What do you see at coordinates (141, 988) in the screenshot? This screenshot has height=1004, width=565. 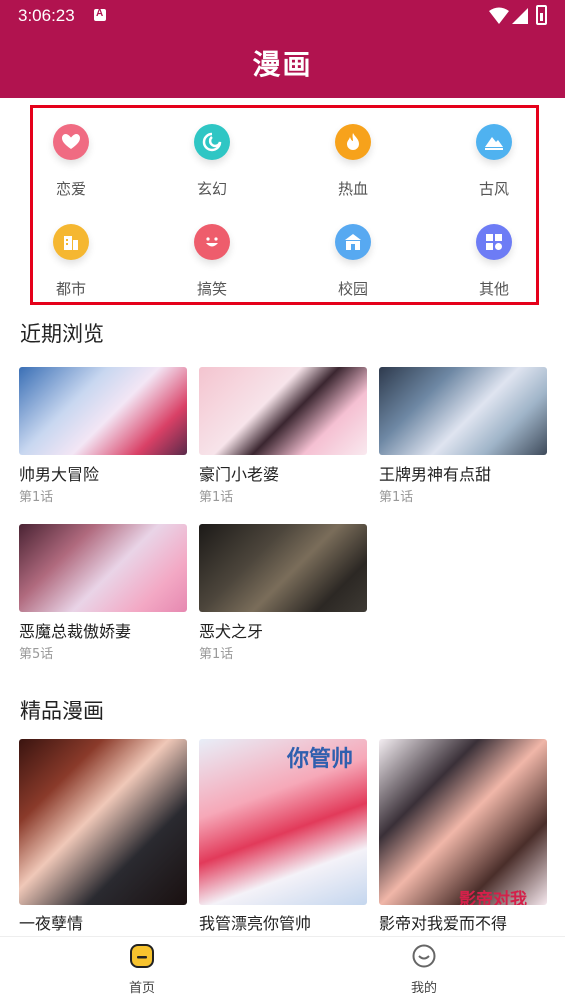 I see `nav-home-label: 首页` at bounding box center [141, 988].